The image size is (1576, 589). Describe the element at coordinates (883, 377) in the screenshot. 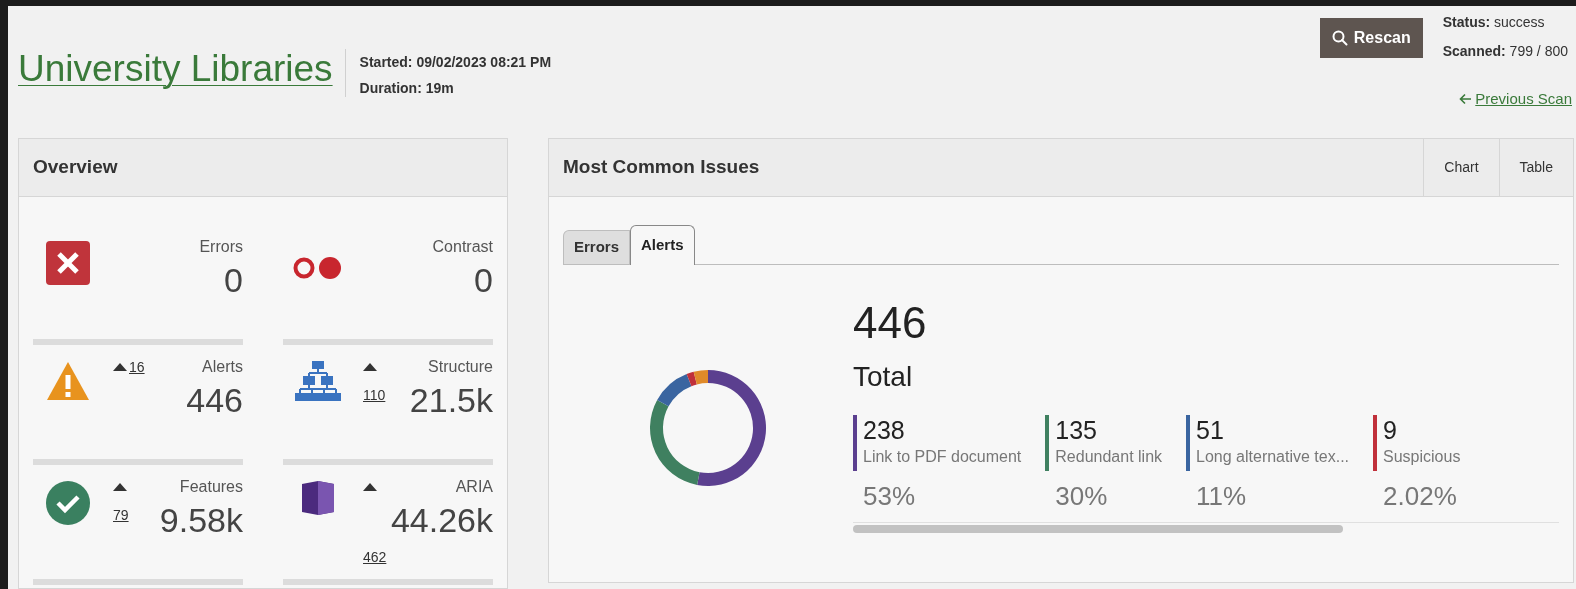

I see `total-label: Total` at that location.